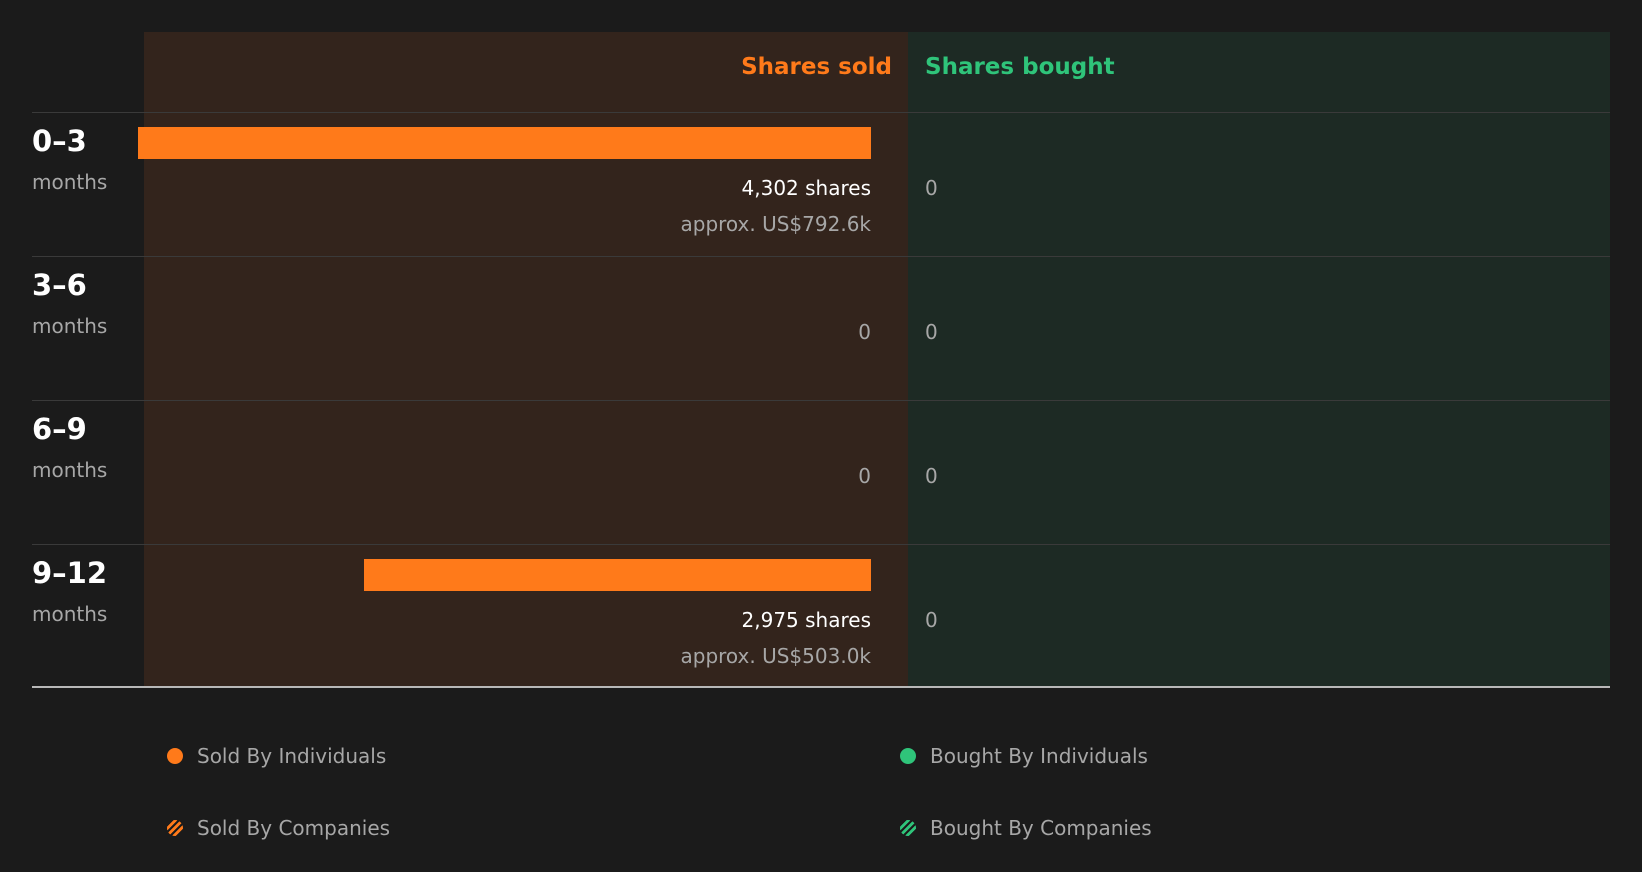 This screenshot has width=1642, height=872. What do you see at coordinates (59, 429) in the screenshot?
I see `period-label: 6–9` at bounding box center [59, 429].